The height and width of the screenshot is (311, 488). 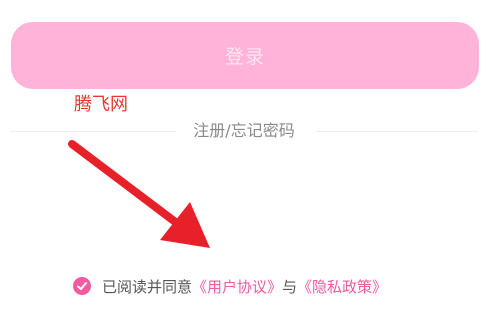 What do you see at coordinates (139, 194) in the screenshot?
I see `arrow-icon` at bounding box center [139, 194].